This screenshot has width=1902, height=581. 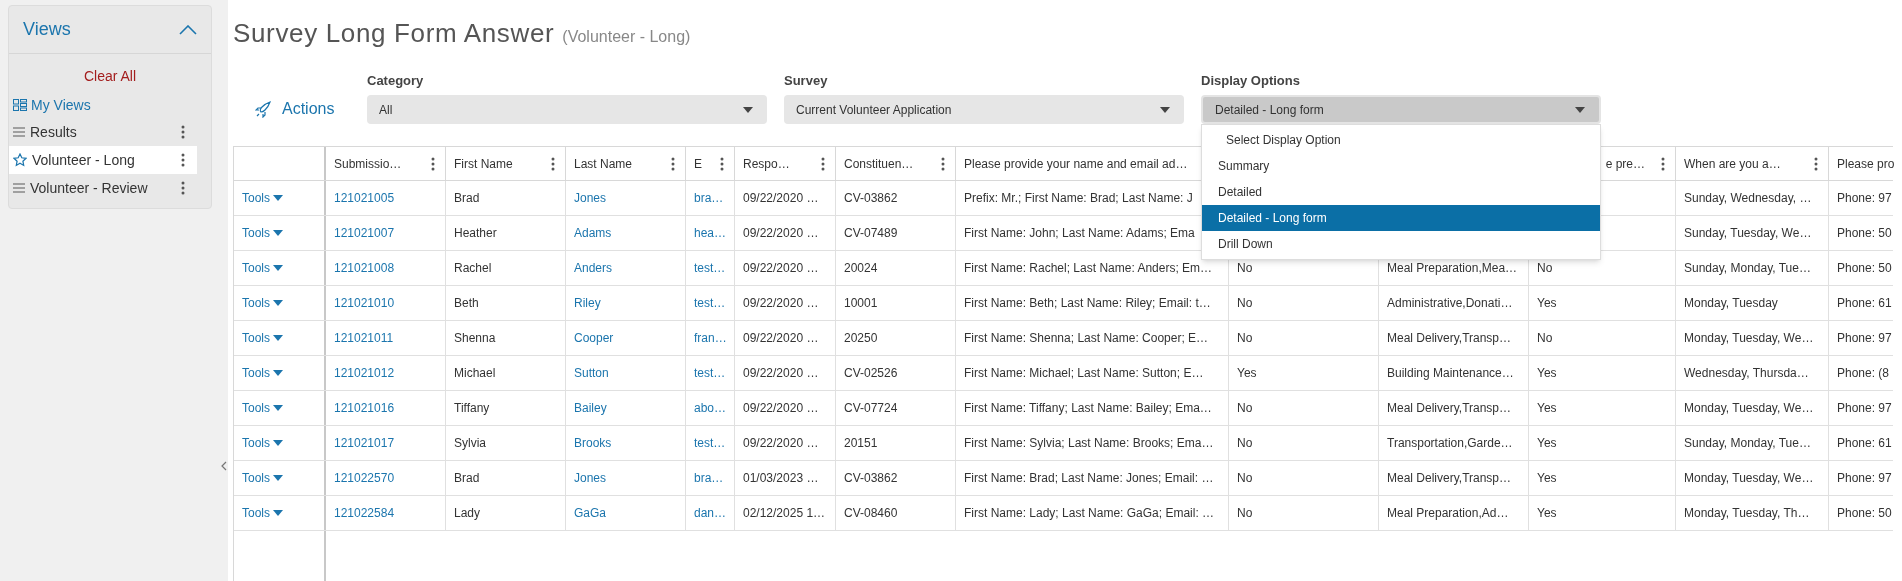 I want to click on table-cell-text: CV-02526, so click(x=871, y=373).